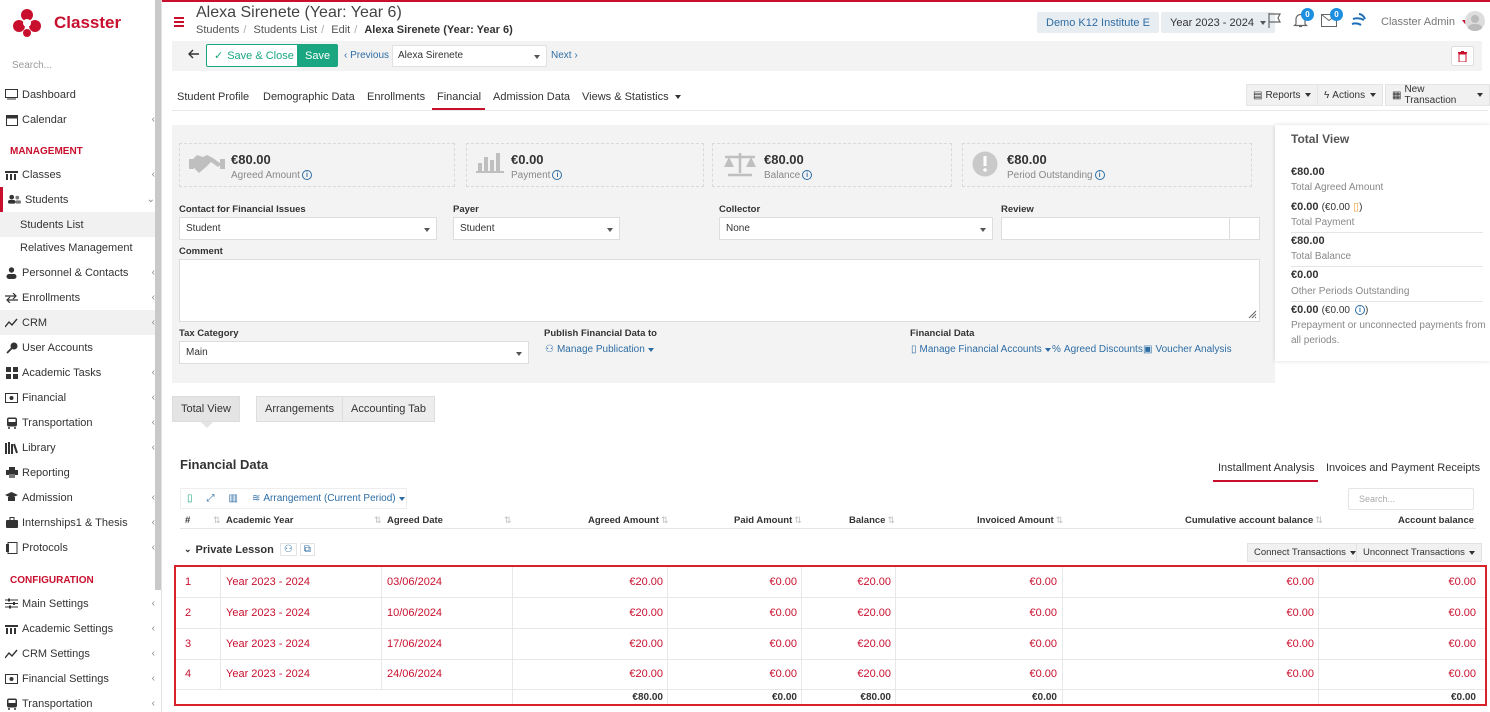 Image resolution: width=1490 pixels, height=712 pixels. I want to click on resize-handle-icon, so click(1252, 314).